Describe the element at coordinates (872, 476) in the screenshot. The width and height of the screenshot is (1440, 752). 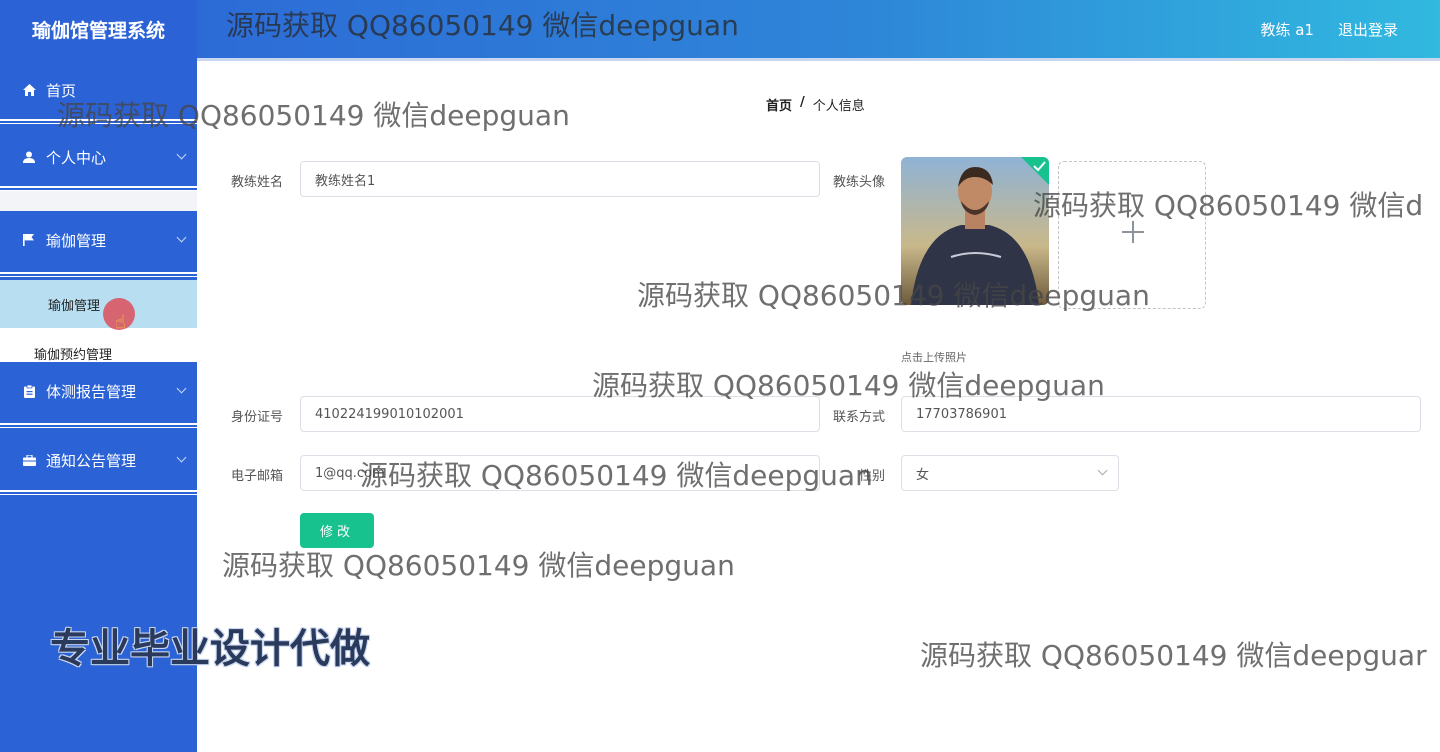
I see `gender-label: 性别` at that location.